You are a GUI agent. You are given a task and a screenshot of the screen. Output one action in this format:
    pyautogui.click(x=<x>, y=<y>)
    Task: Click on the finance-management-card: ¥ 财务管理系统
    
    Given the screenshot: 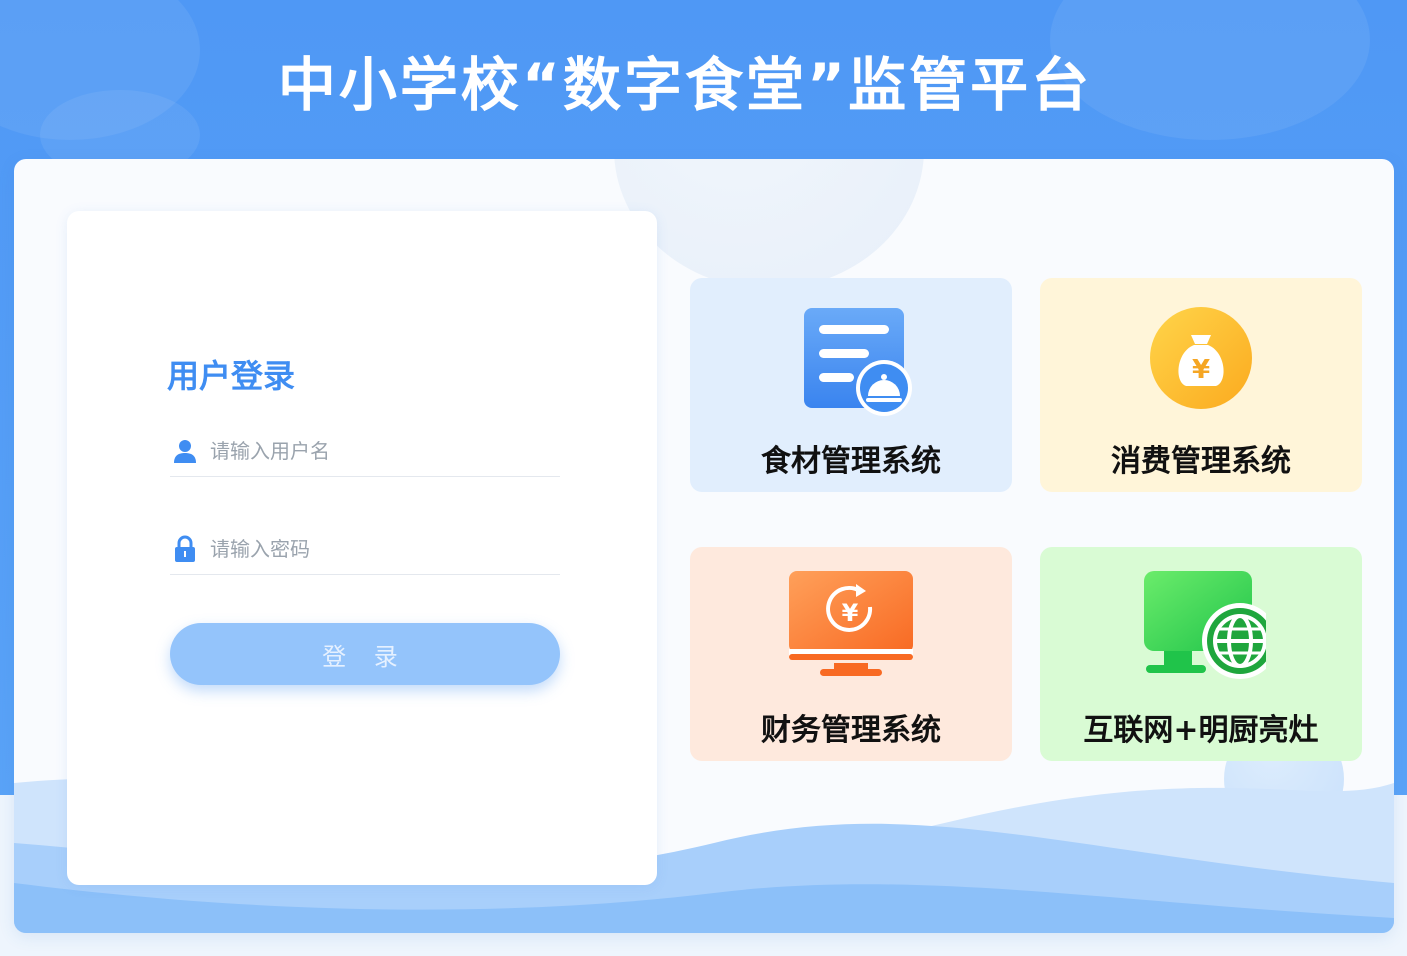 What is the action you would take?
    pyautogui.click(x=851, y=654)
    